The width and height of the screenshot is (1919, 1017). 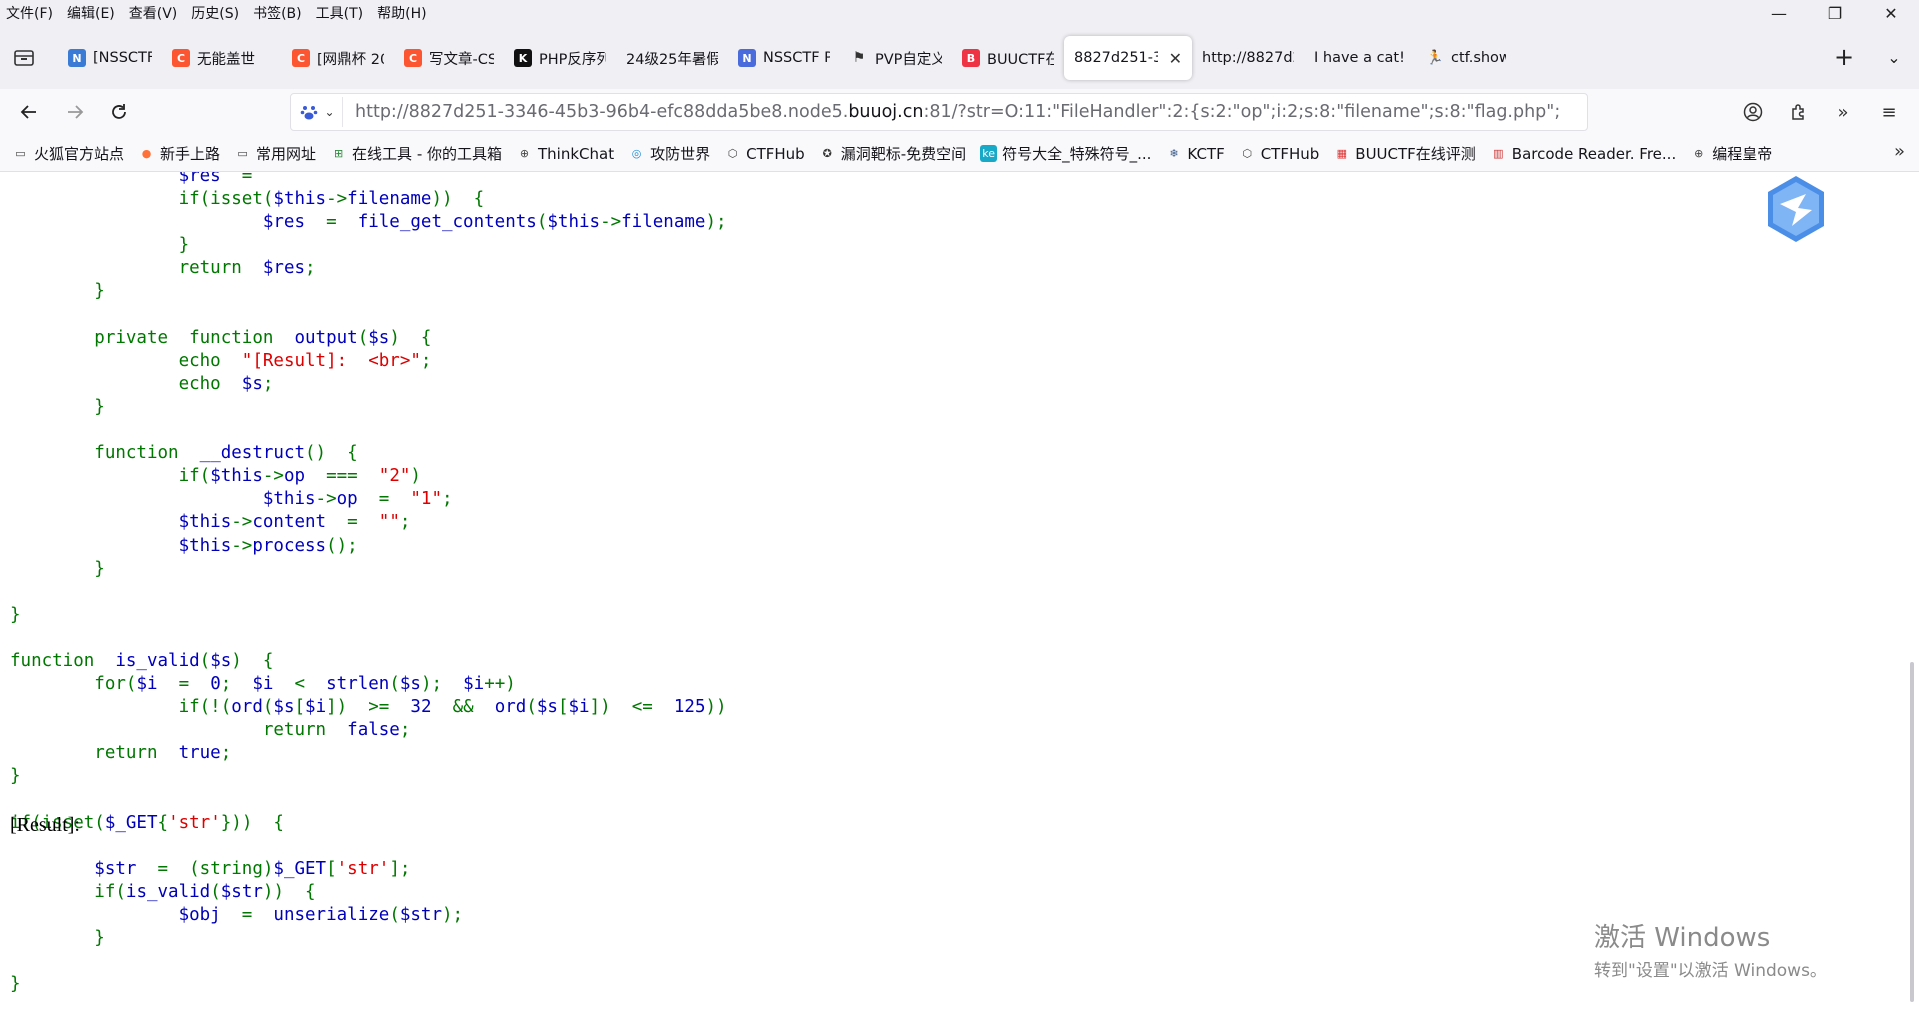 What do you see at coordinates (1889, 112) in the screenshot?
I see `app-menu-button: ≡` at bounding box center [1889, 112].